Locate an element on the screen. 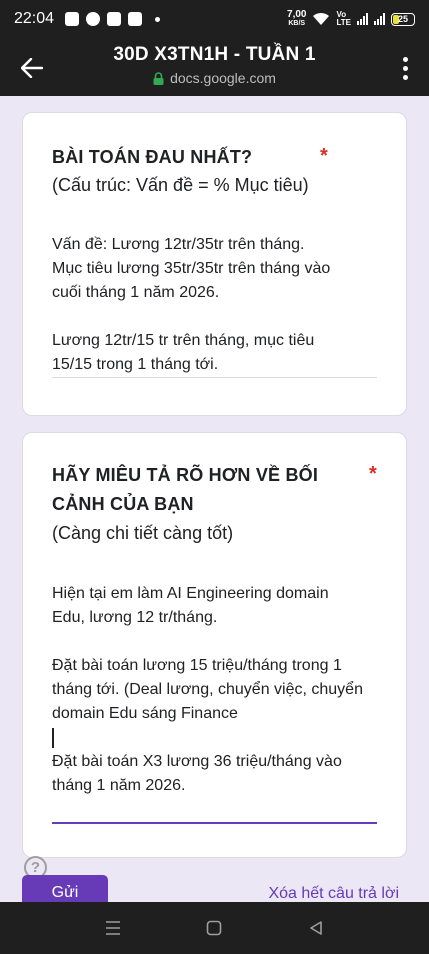 This screenshot has width=429, height=954. question-1-description: (Cấu trúc: Vấn đề = % Mục tiêu) is located at coordinates (180, 185).